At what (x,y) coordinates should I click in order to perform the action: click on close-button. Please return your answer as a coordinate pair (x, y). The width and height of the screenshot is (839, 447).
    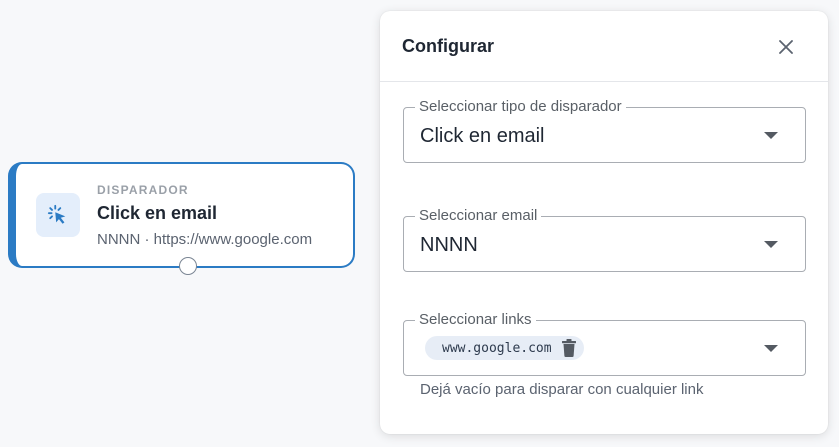
    Looking at the image, I should click on (786, 47).